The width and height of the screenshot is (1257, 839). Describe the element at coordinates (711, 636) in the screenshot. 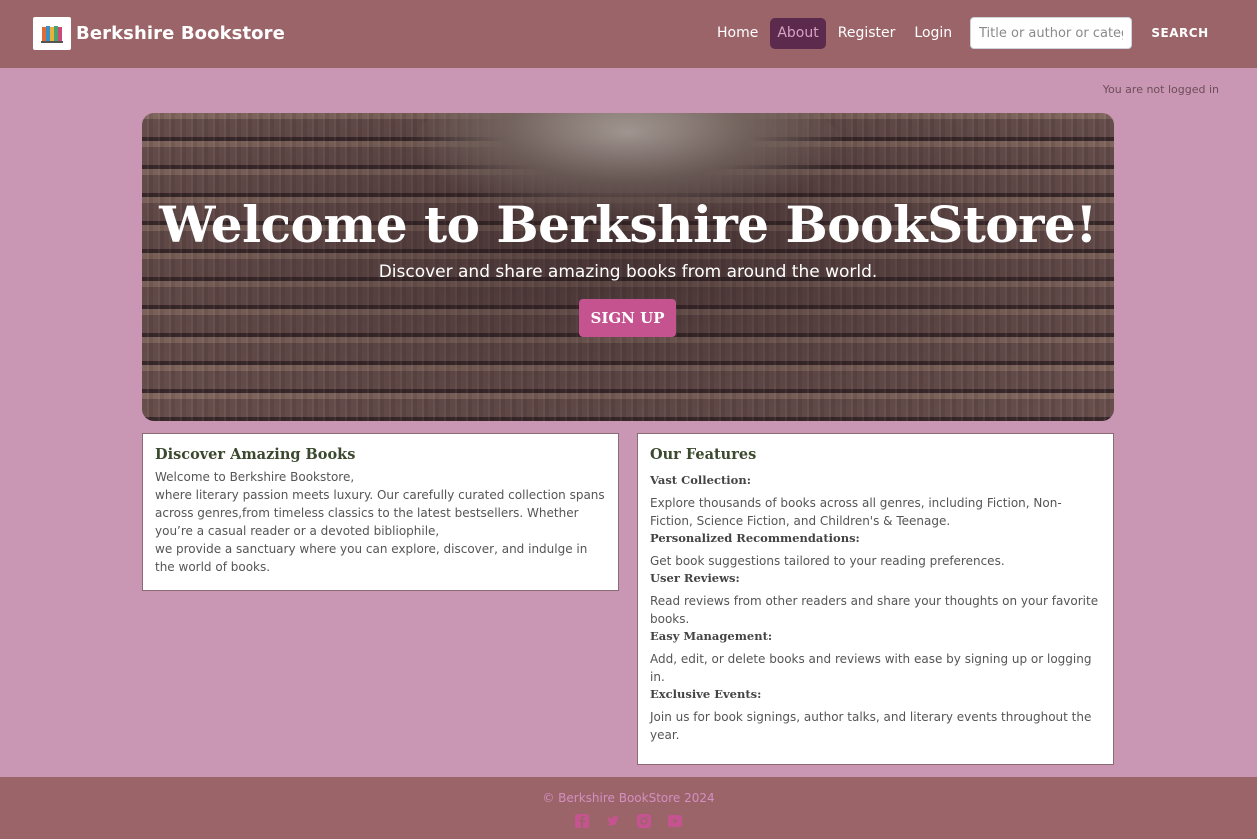

I see `feature-name: Easy Management:` at that location.